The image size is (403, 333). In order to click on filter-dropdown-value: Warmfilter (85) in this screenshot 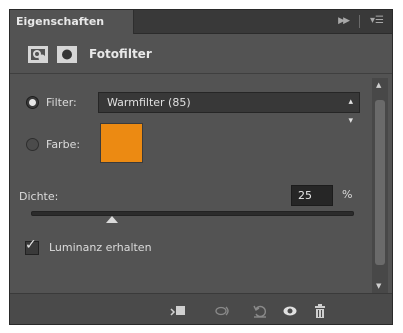, I will do `click(149, 102)`.